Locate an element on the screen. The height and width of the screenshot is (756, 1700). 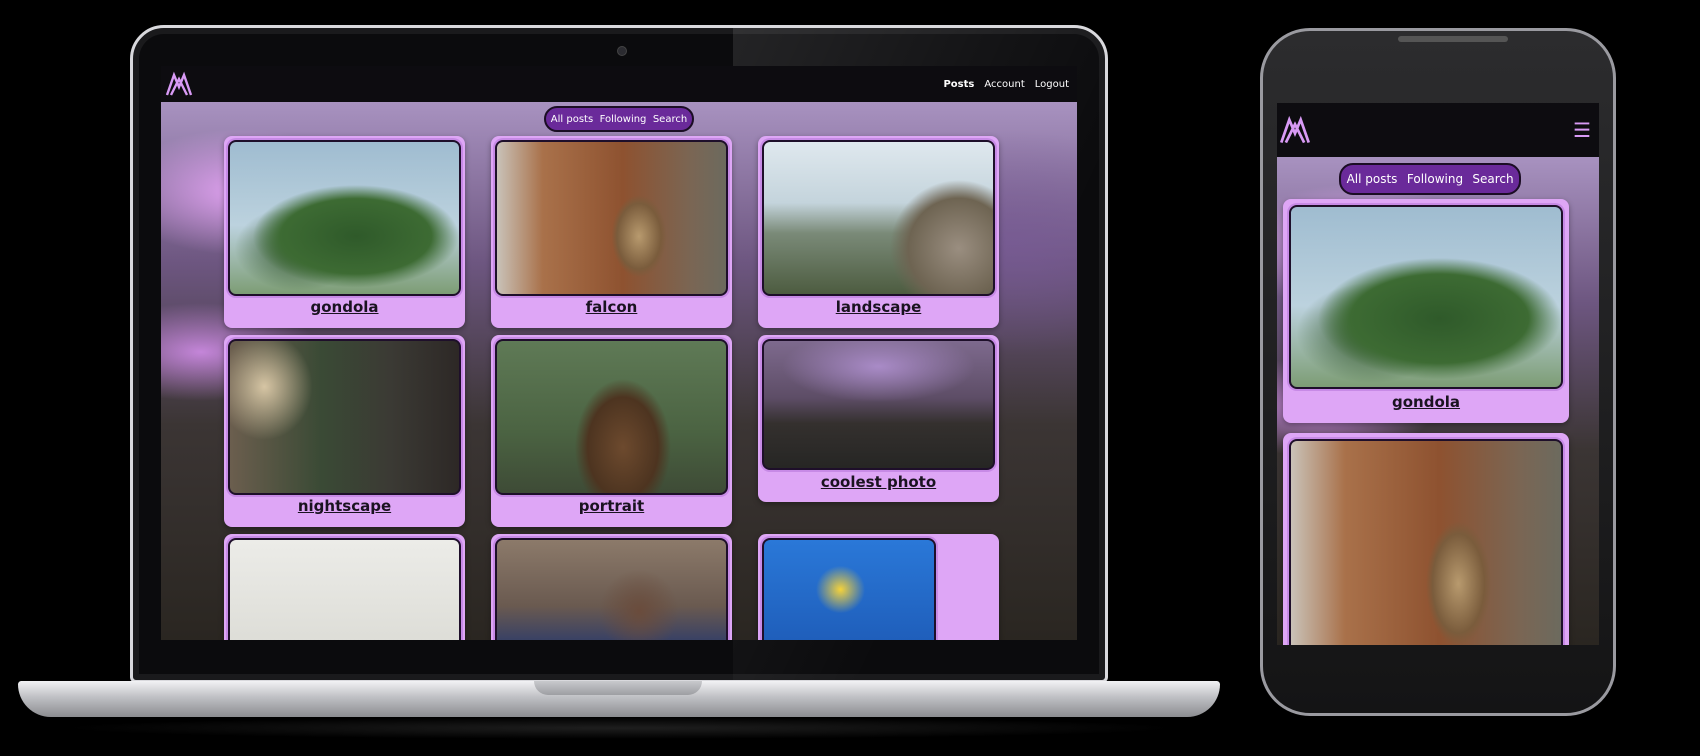
phone-speaker is located at coordinates (1453, 39).